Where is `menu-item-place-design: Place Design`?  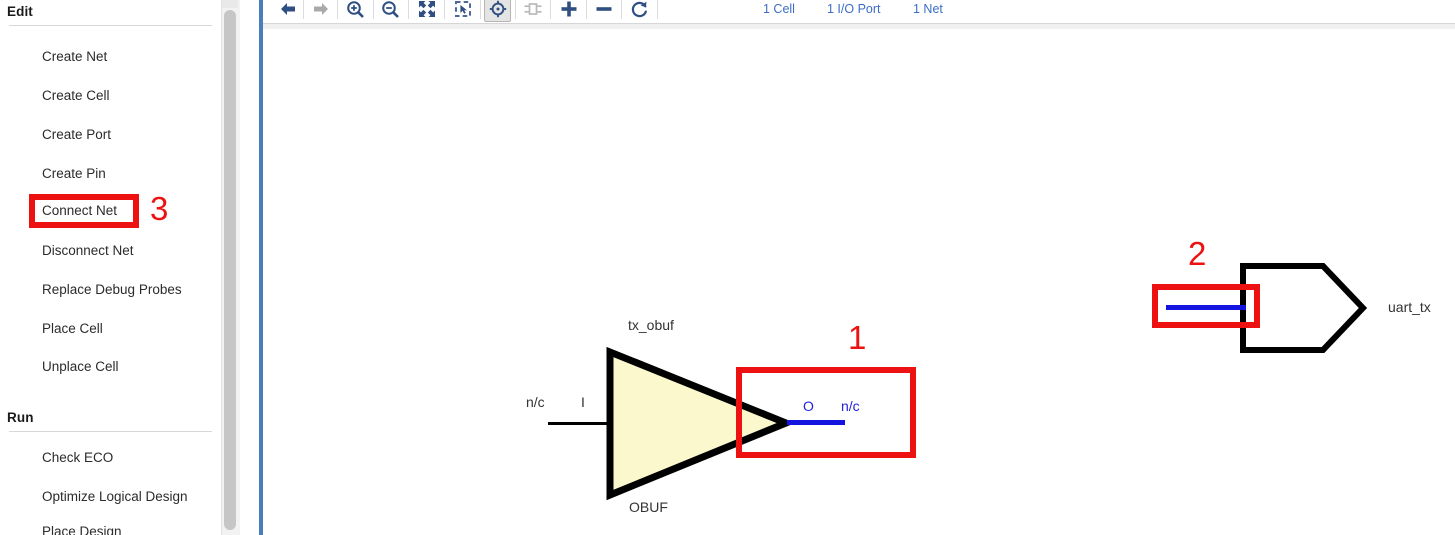
menu-item-place-design: Place Design is located at coordinates (82, 529).